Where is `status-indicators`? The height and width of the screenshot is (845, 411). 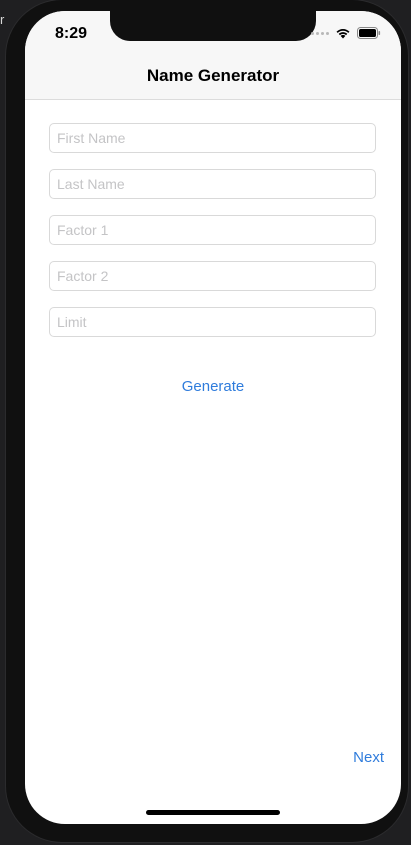 status-indicators is located at coordinates (346, 33).